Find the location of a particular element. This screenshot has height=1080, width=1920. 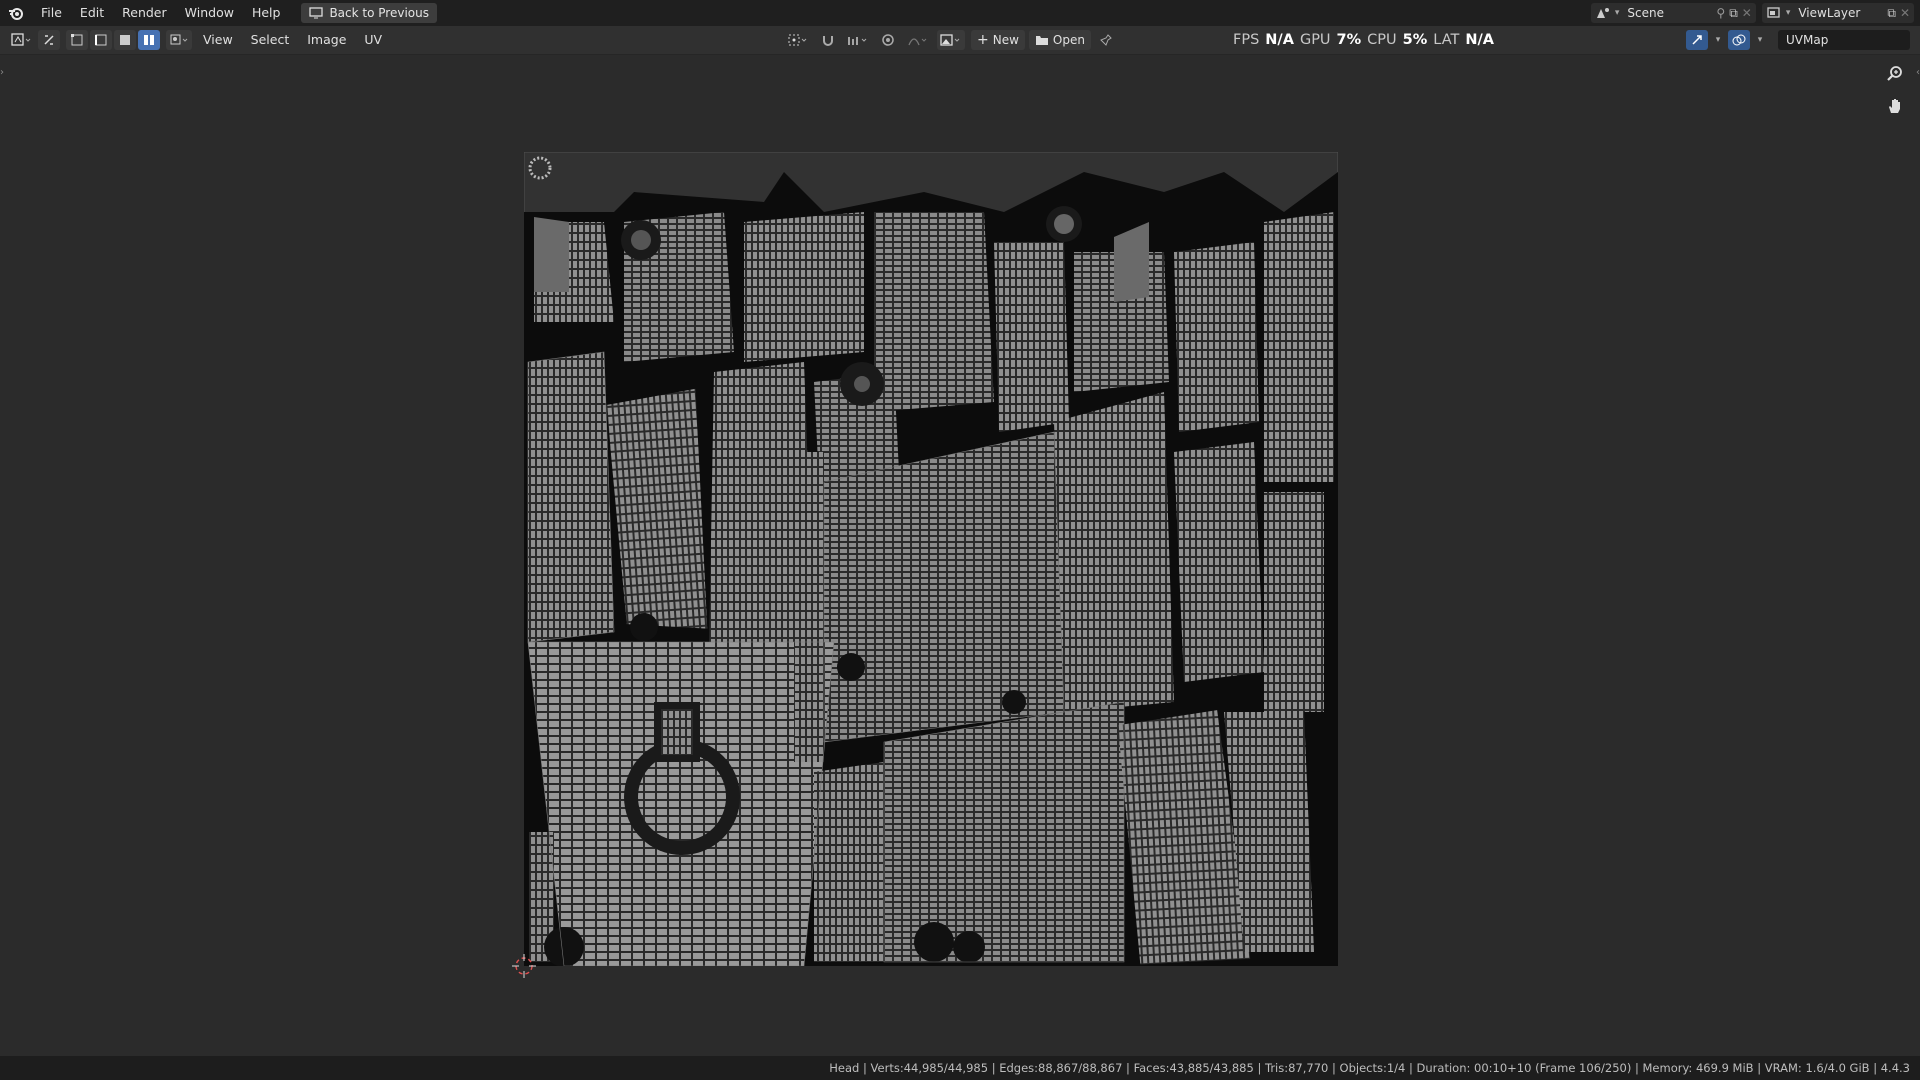

overlay-icon is located at coordinates (1739, 40).